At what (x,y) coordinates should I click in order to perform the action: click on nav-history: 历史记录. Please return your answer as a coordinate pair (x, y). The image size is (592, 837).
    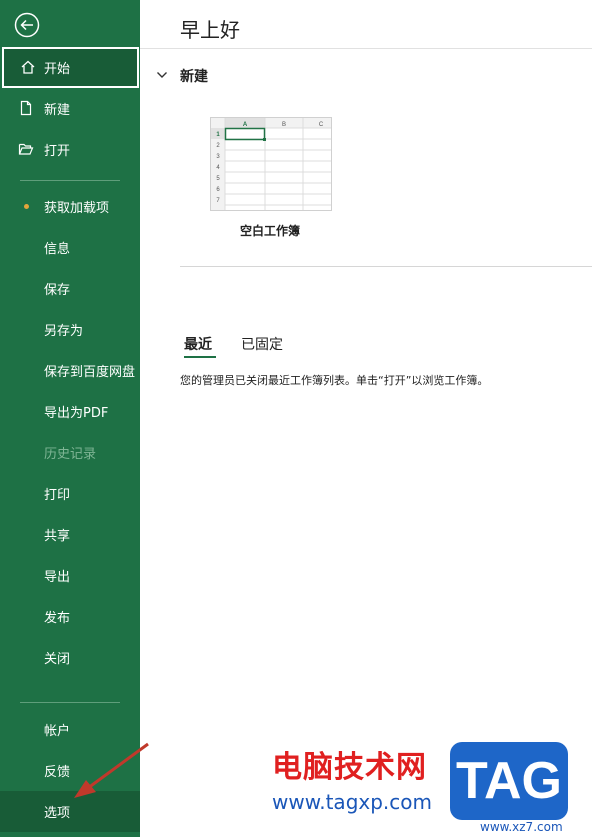
    Looking at the image, I should click on (70, 452).